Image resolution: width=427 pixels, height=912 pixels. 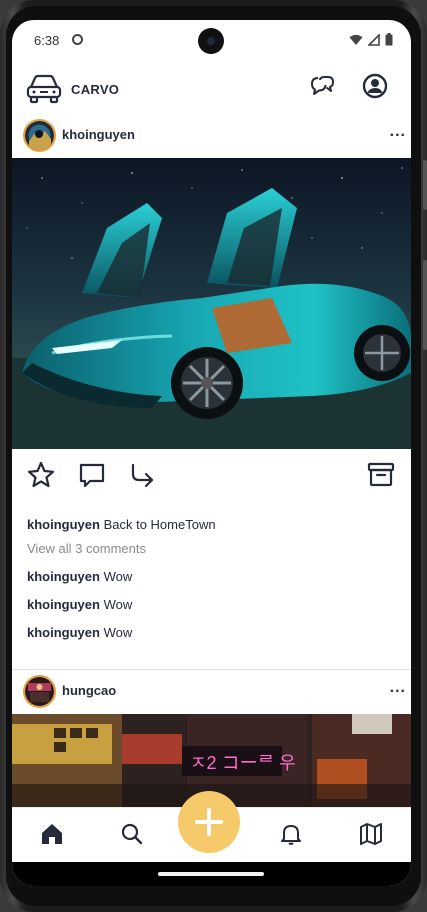 What do you see at coordinates (41, 477) in the screenshot?
I see `star-icon` at bounding box center [41, 477].